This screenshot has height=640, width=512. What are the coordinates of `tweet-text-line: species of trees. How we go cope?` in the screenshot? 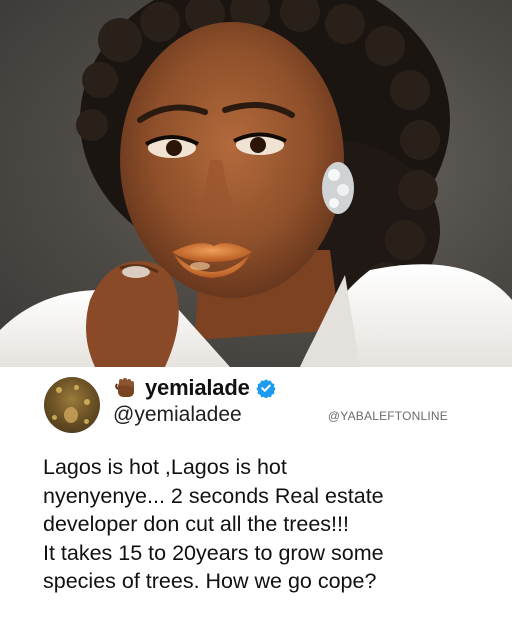 It's located at (210, 581).